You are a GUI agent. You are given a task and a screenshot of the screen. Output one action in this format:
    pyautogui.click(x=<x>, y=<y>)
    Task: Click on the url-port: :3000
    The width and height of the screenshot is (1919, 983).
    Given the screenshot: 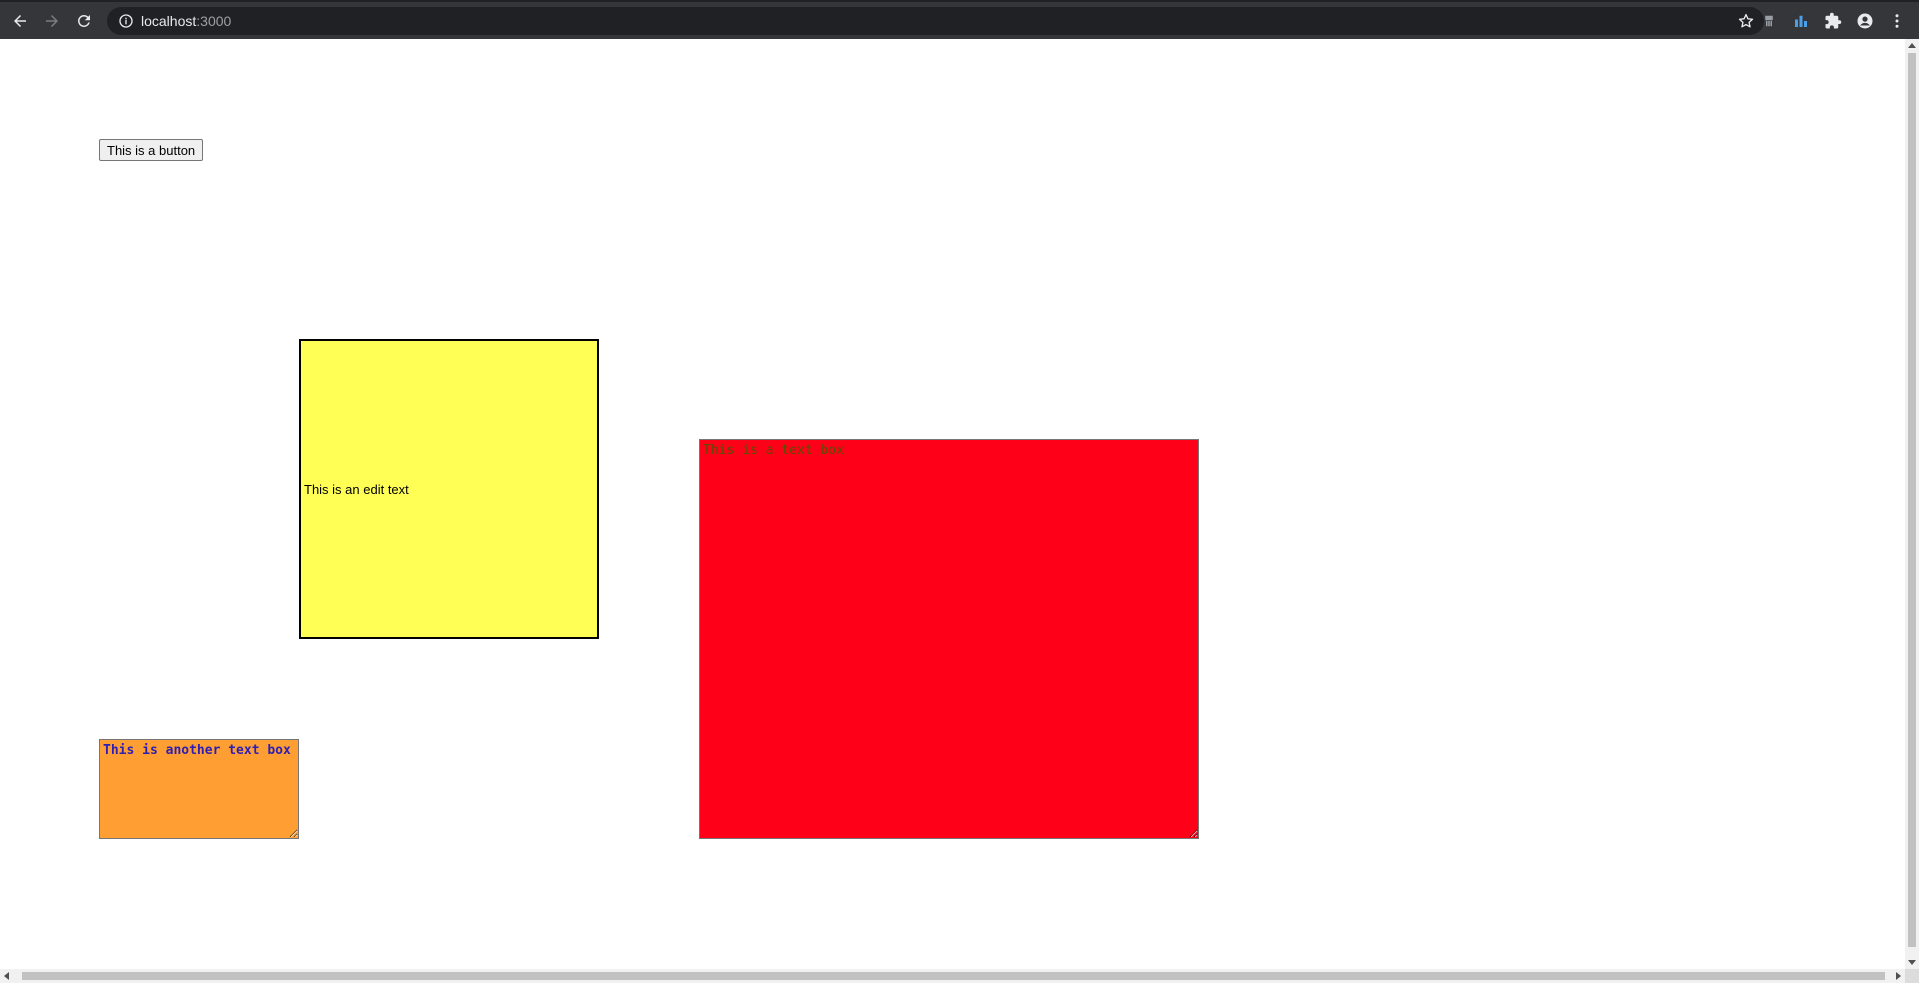 What is the action you would take?
    pyautogui.click(x=214, y=21)
    